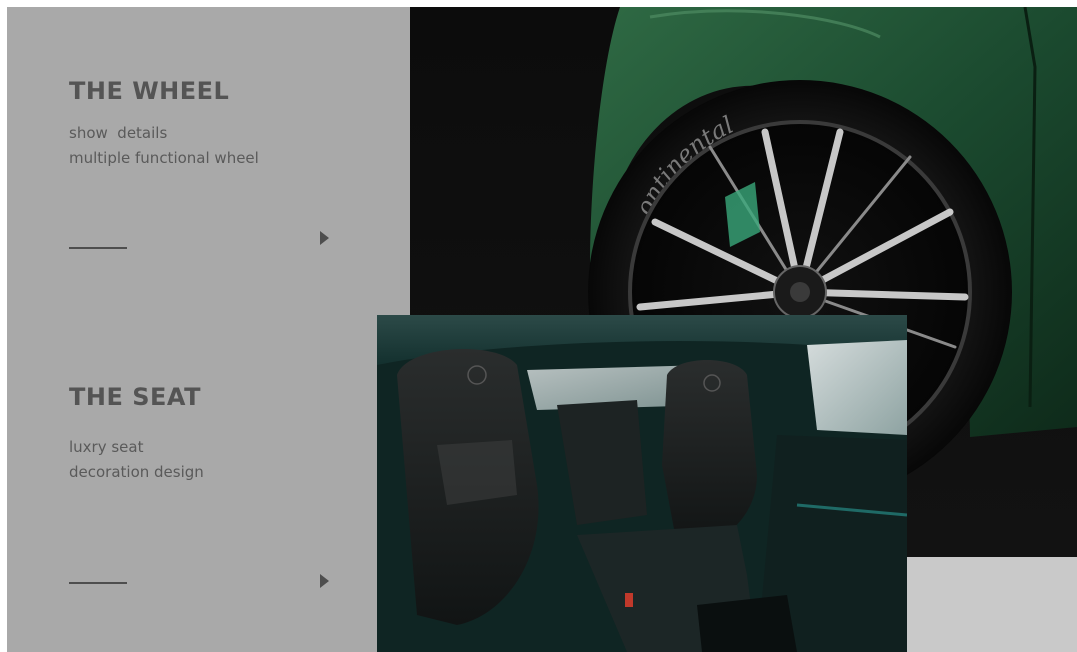 This screenshot has height=652, width=1077. I want to click on wheel-section-title: THE WHEEL, so click(149, 91).